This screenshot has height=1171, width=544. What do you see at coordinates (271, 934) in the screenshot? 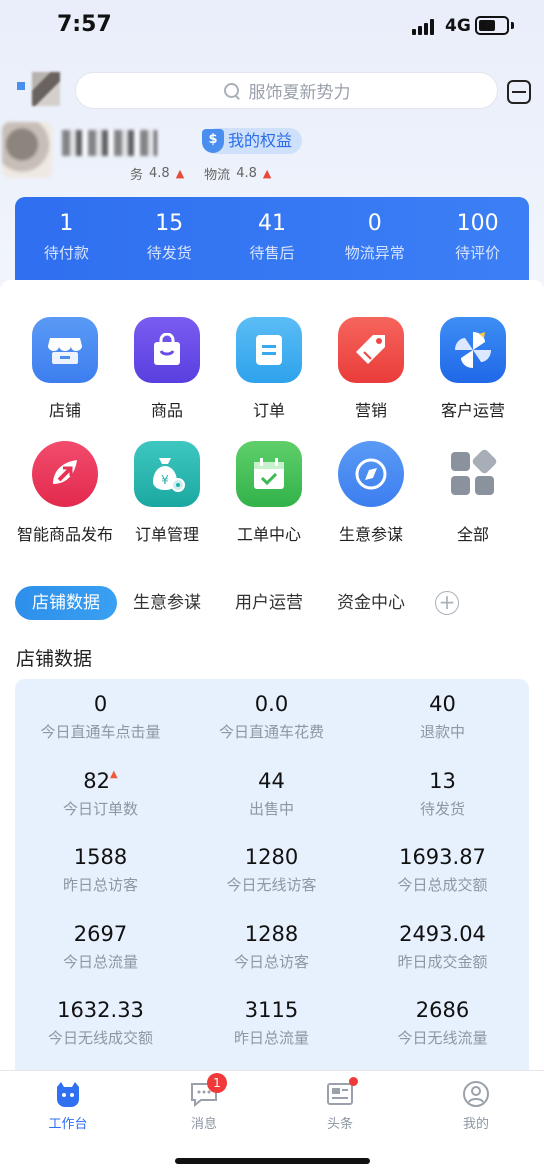
I see `data-value: 1288` at bounding box center [271, 934].